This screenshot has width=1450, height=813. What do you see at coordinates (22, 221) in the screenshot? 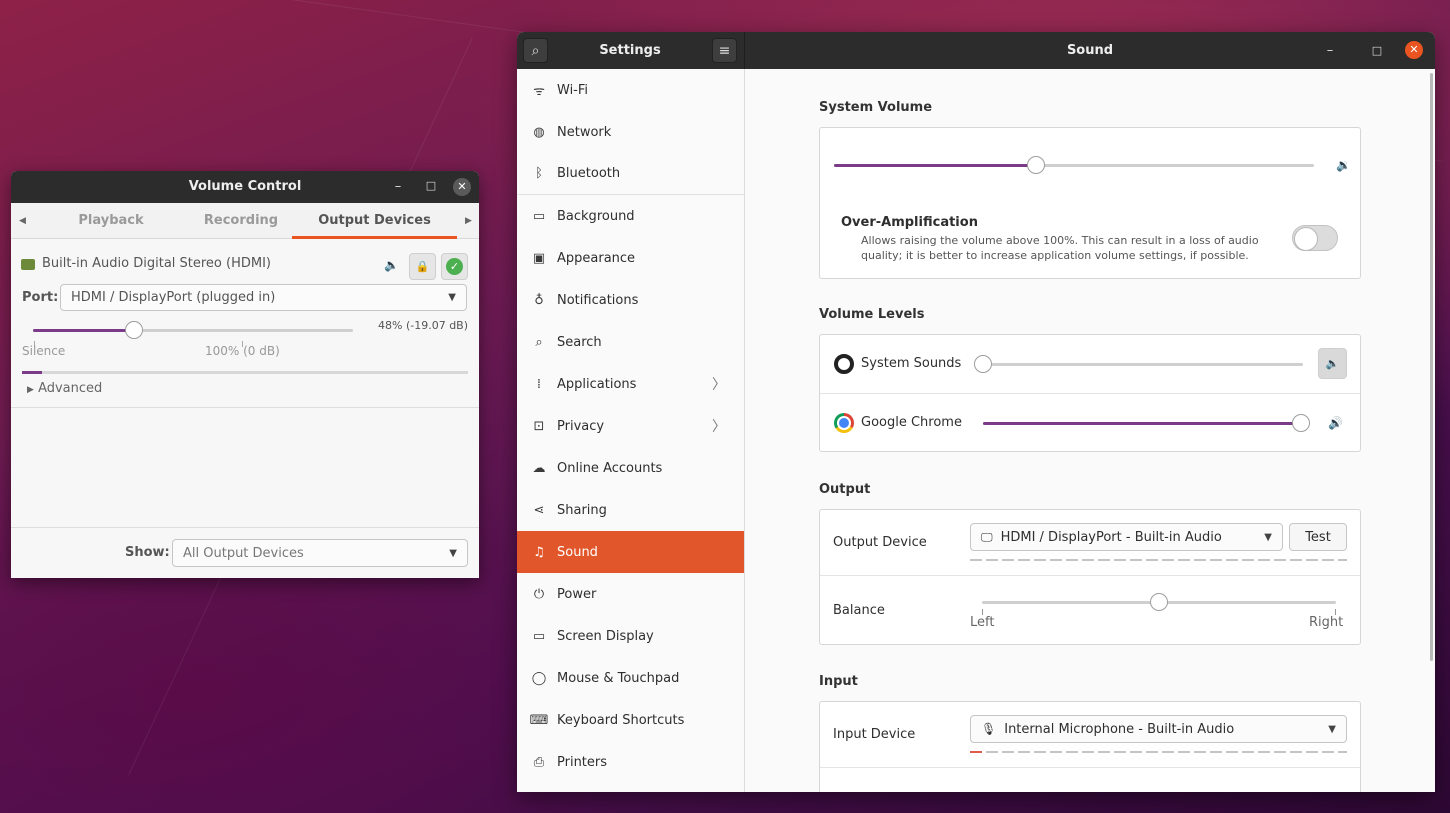
I see `tab-scroll-left-icon: ◀` at bounding box center [22, 221].